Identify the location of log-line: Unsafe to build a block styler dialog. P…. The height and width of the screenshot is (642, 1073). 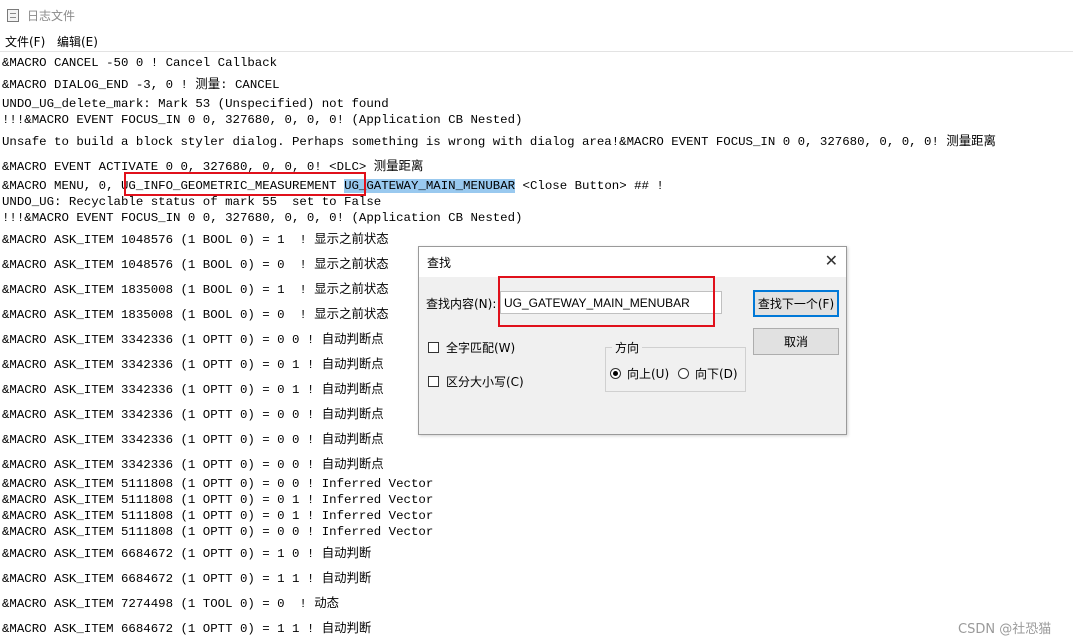
(499, 142).